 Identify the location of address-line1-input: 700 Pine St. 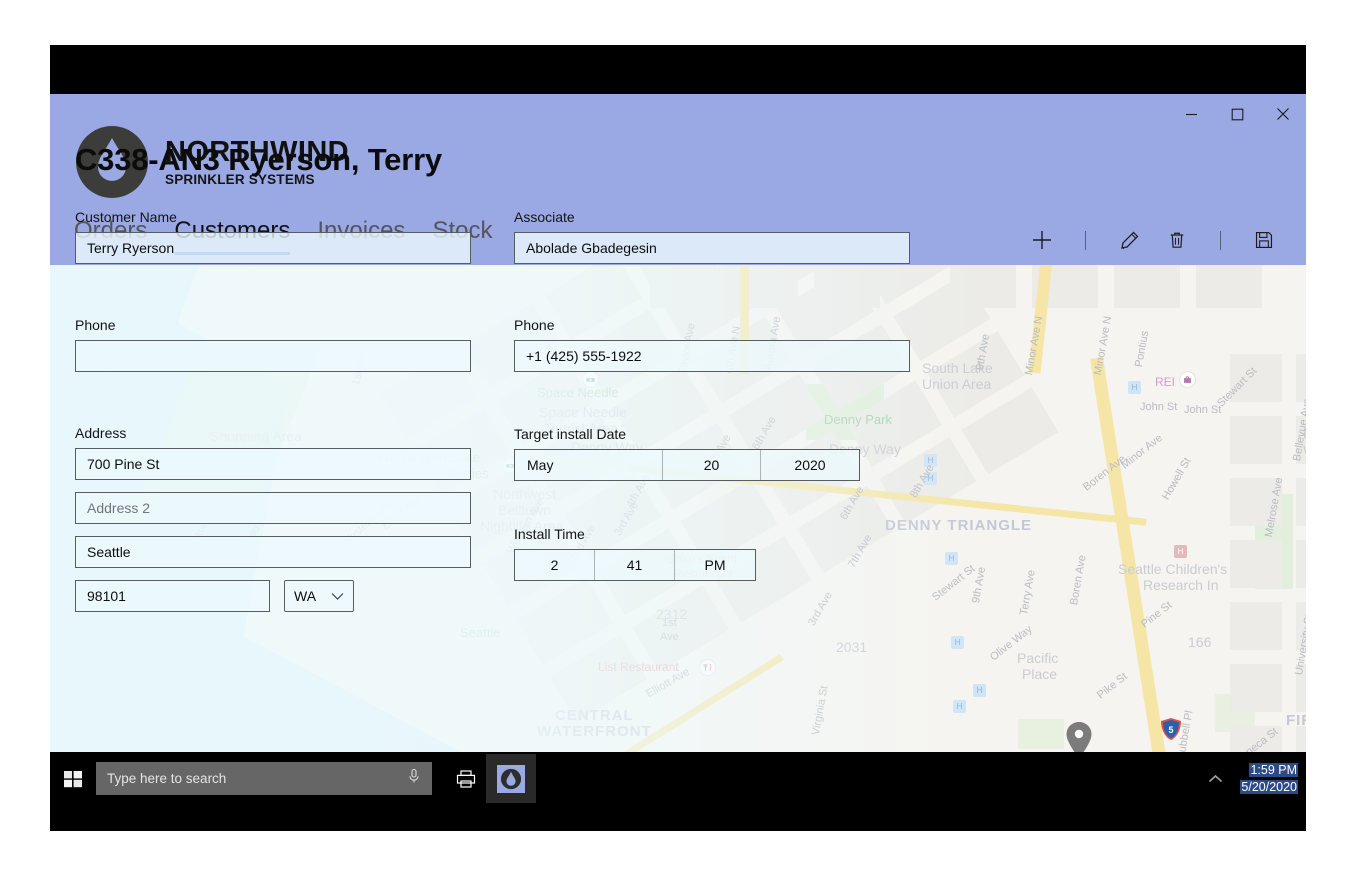
(273, 464).